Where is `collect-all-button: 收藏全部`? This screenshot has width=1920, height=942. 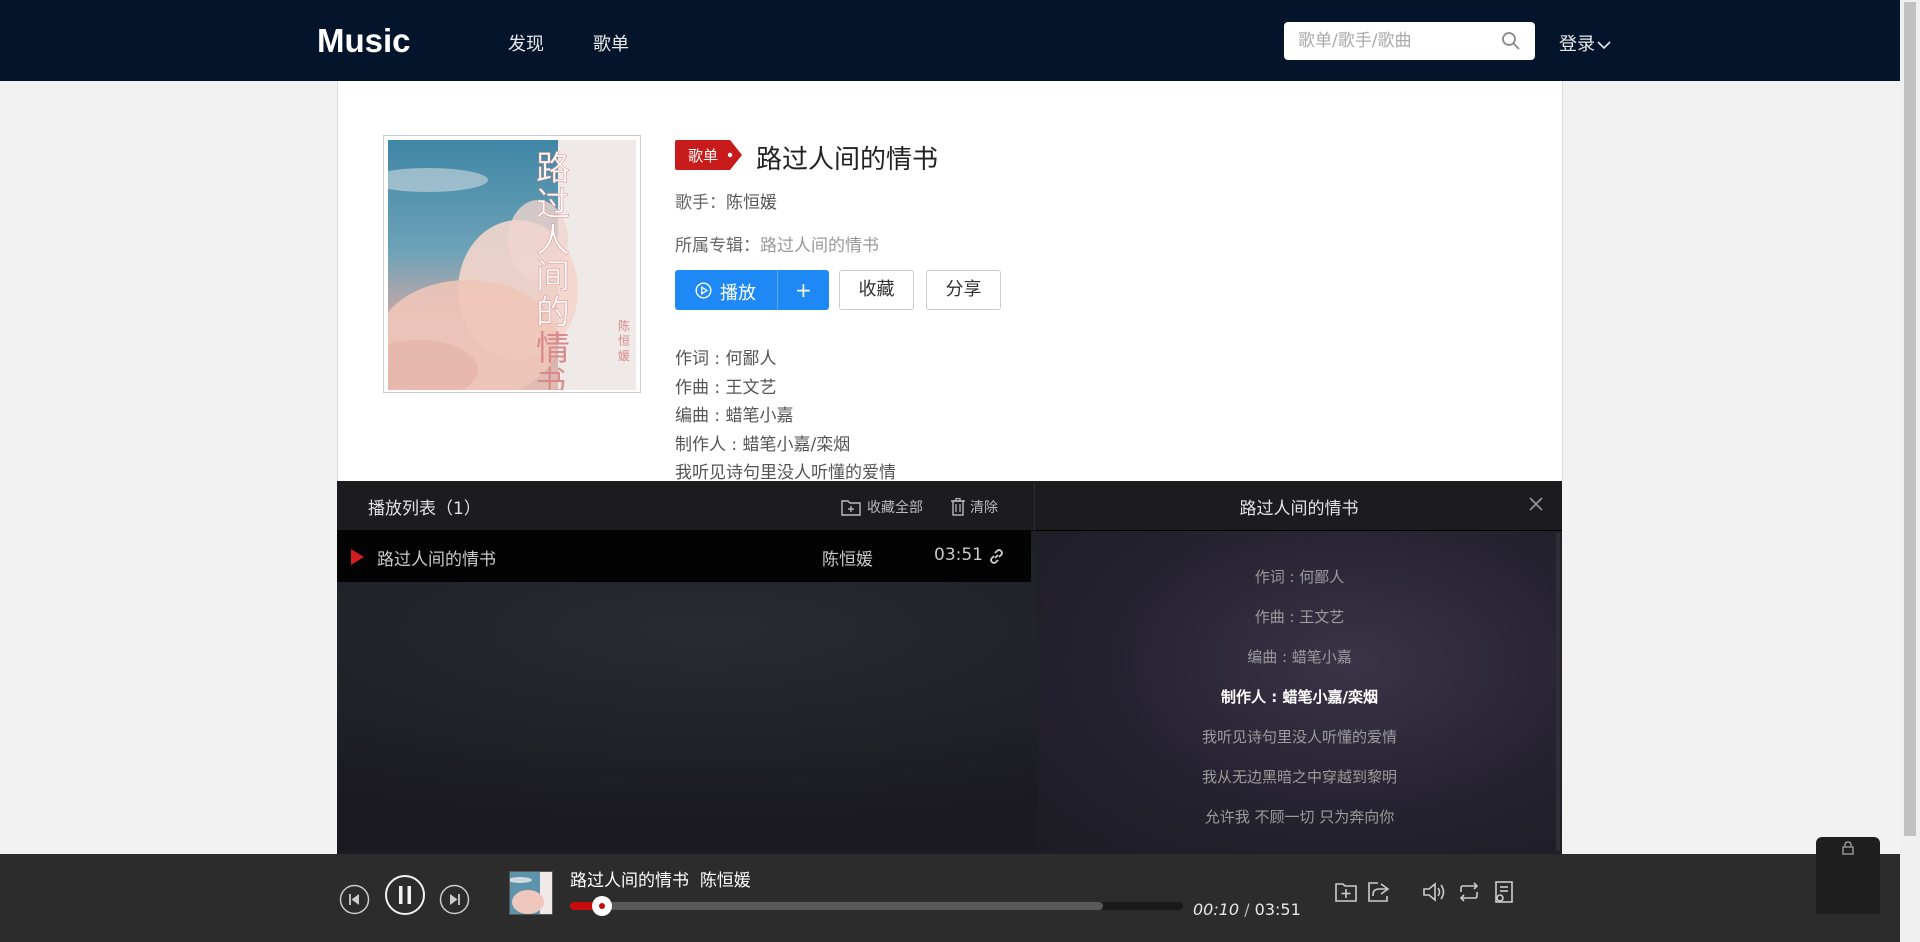 collect-all-button: 收藏全部 is located at coordinates (882, 507).